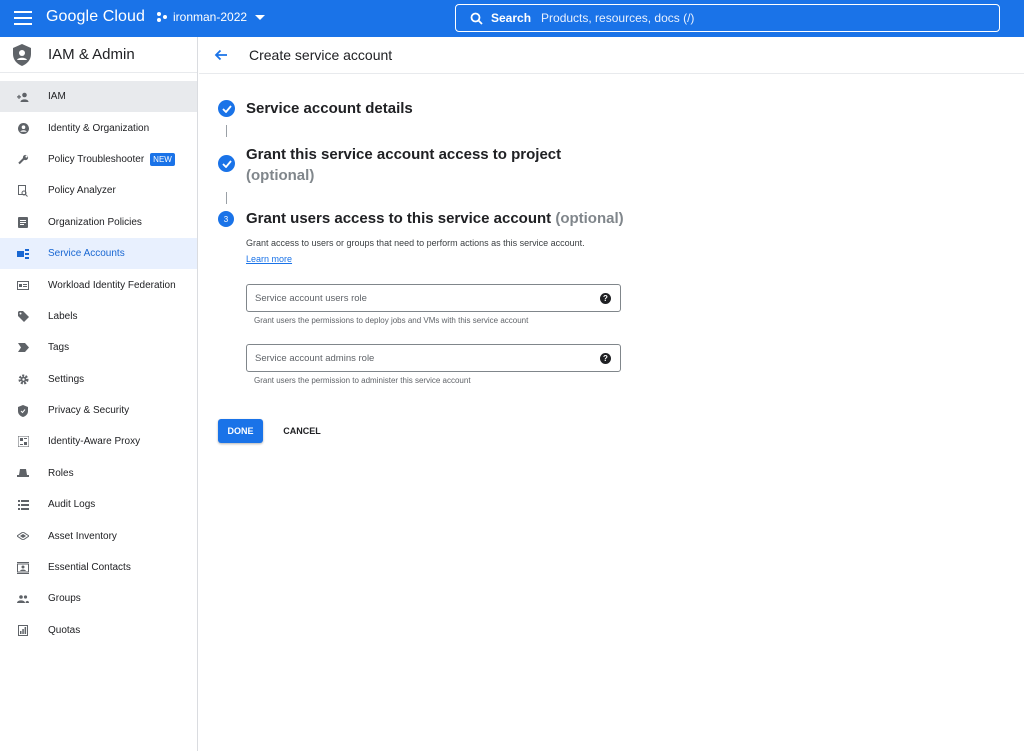 This screenshot has width=1024, height=751. Describe the element at coordinates (23, 442) in the screenshot. I see `proxy-icon` at that location.